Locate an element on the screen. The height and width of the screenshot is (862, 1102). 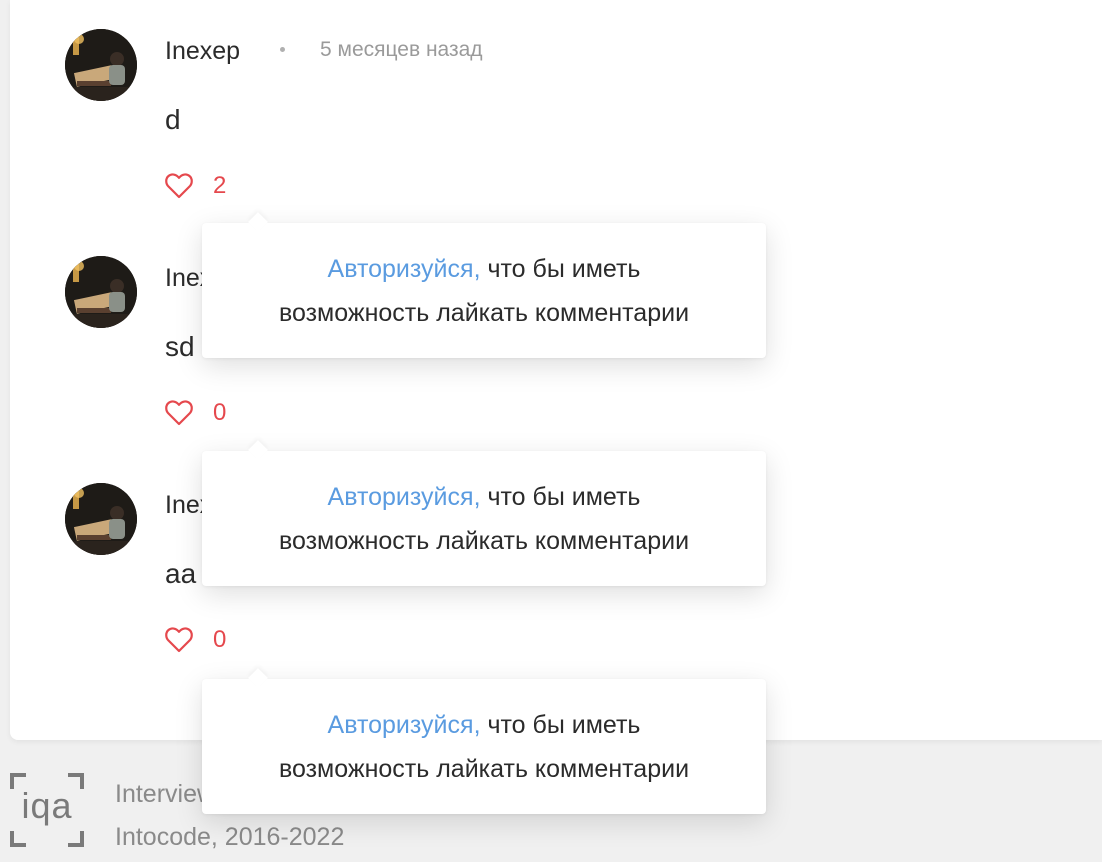
logo: iqa is located at coordinates (47, 810).